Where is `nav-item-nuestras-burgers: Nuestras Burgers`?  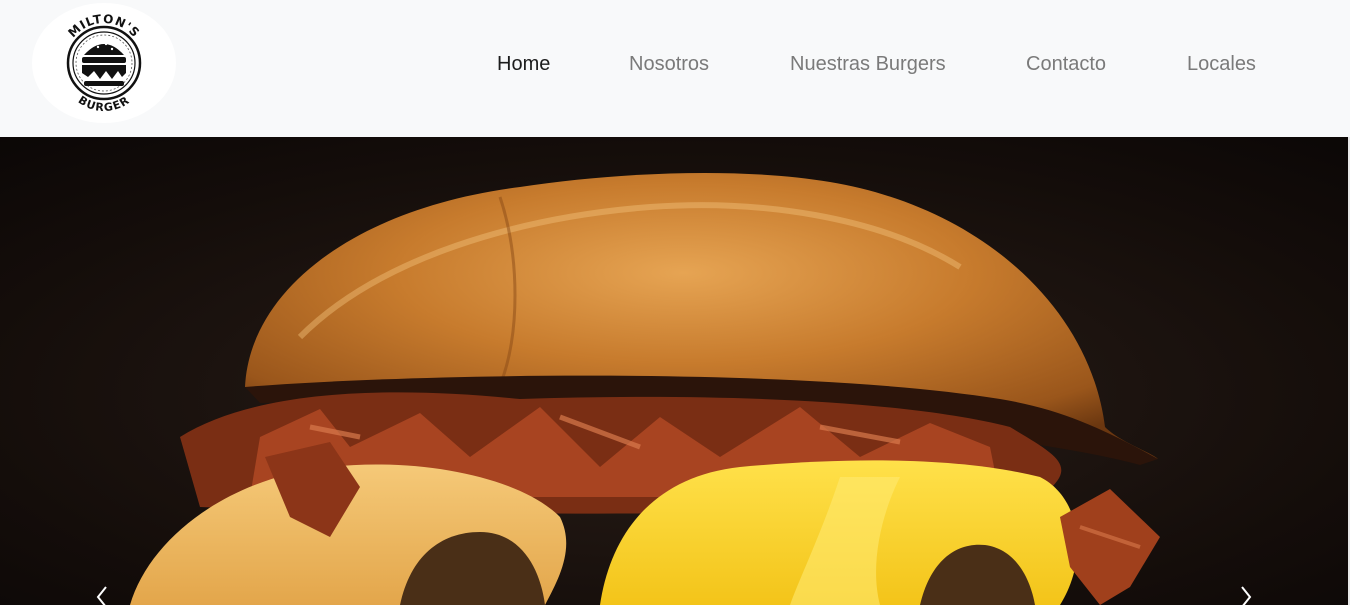
nav-item-nuestras-burgers: Nuestras Burgers is located at coordinates (868, 64).